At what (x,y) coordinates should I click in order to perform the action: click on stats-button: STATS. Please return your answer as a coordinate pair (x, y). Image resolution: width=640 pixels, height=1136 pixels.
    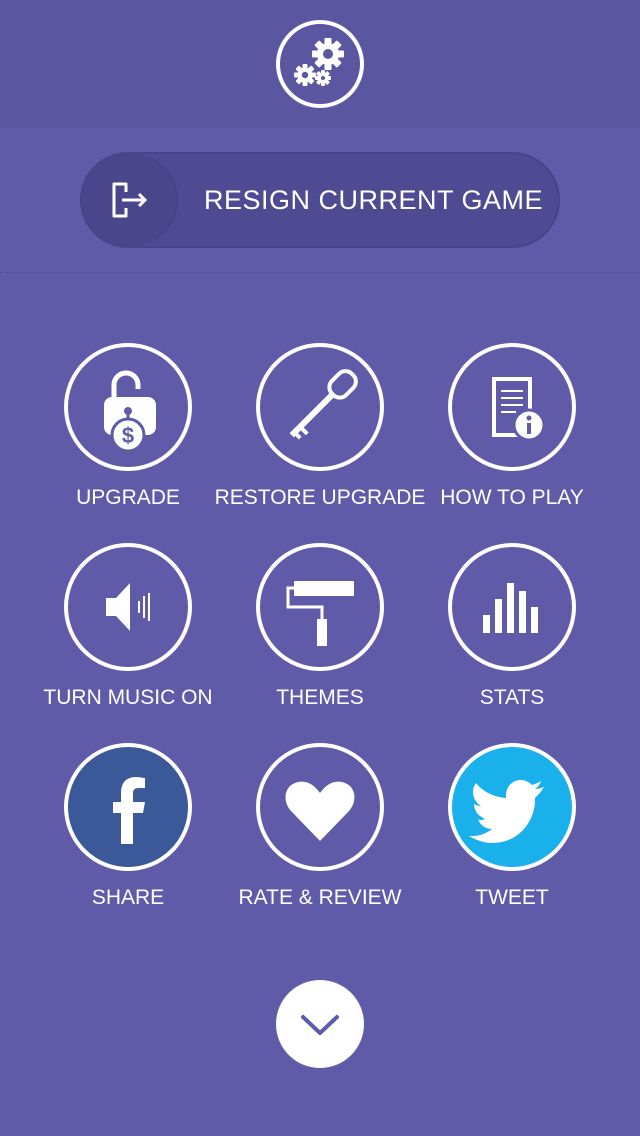
    Looking at the image, I should click on (512, 633).